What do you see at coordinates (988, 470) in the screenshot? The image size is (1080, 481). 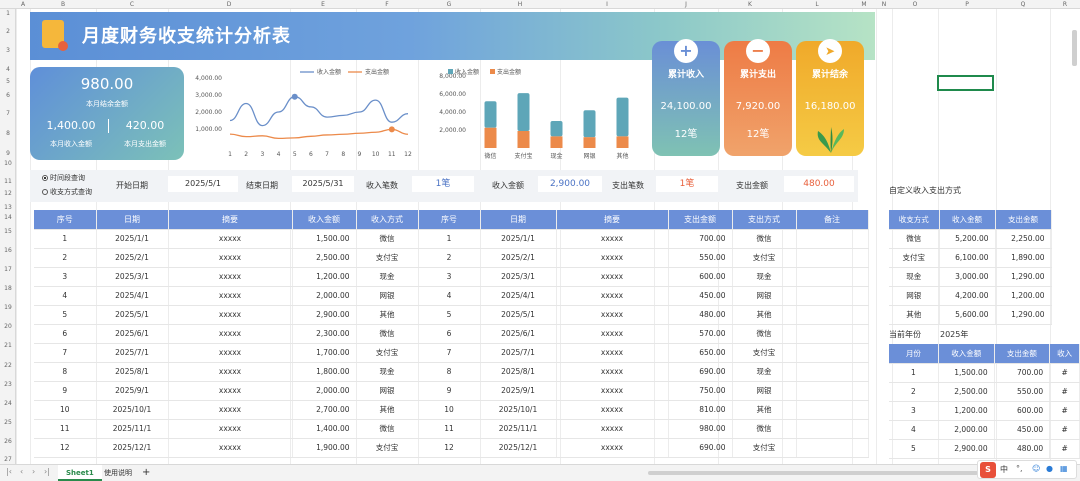 I see `sogou-icon: S` at bounding box center [988, 470].